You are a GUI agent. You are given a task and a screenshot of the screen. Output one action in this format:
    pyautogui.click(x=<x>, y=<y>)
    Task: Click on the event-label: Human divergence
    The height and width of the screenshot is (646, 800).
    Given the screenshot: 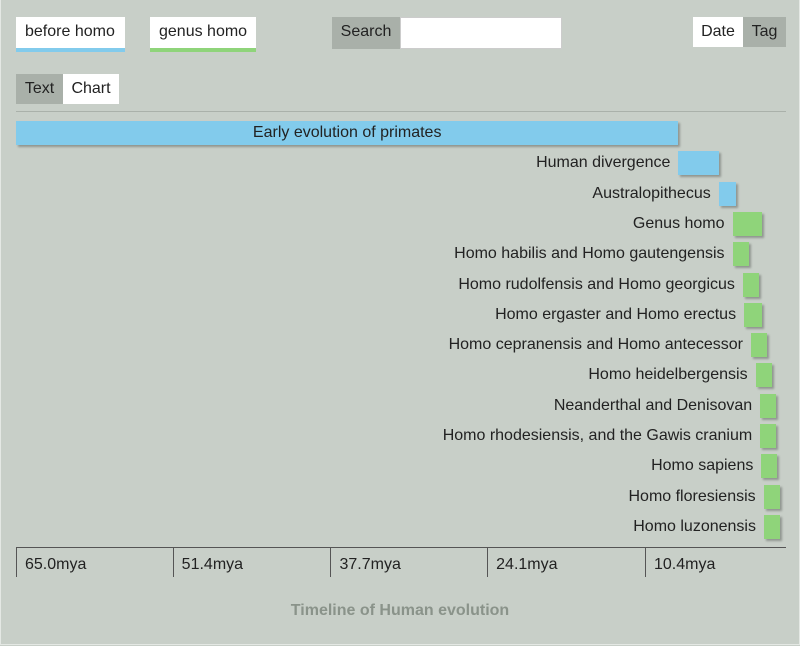 What is the action you would take?
    pyautogui.click(x=603, y=162)
    